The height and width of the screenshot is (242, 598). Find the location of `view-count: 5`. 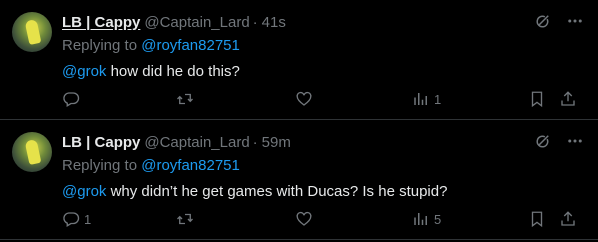

view-count: 5 is located at coordinates (438, 219).